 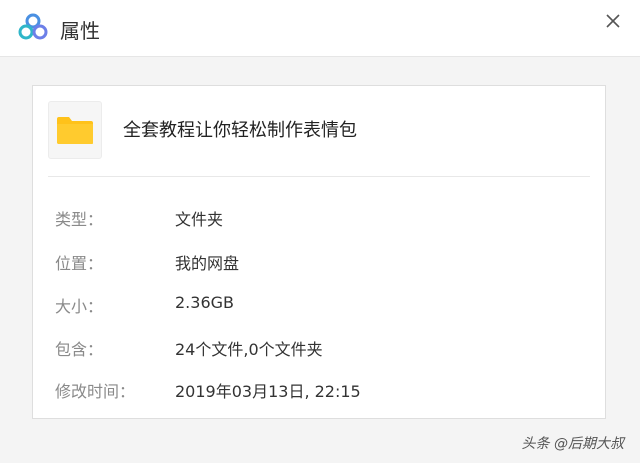 I want to click on watermark: 头条 @后期大叔, so click(x=572, y=444).